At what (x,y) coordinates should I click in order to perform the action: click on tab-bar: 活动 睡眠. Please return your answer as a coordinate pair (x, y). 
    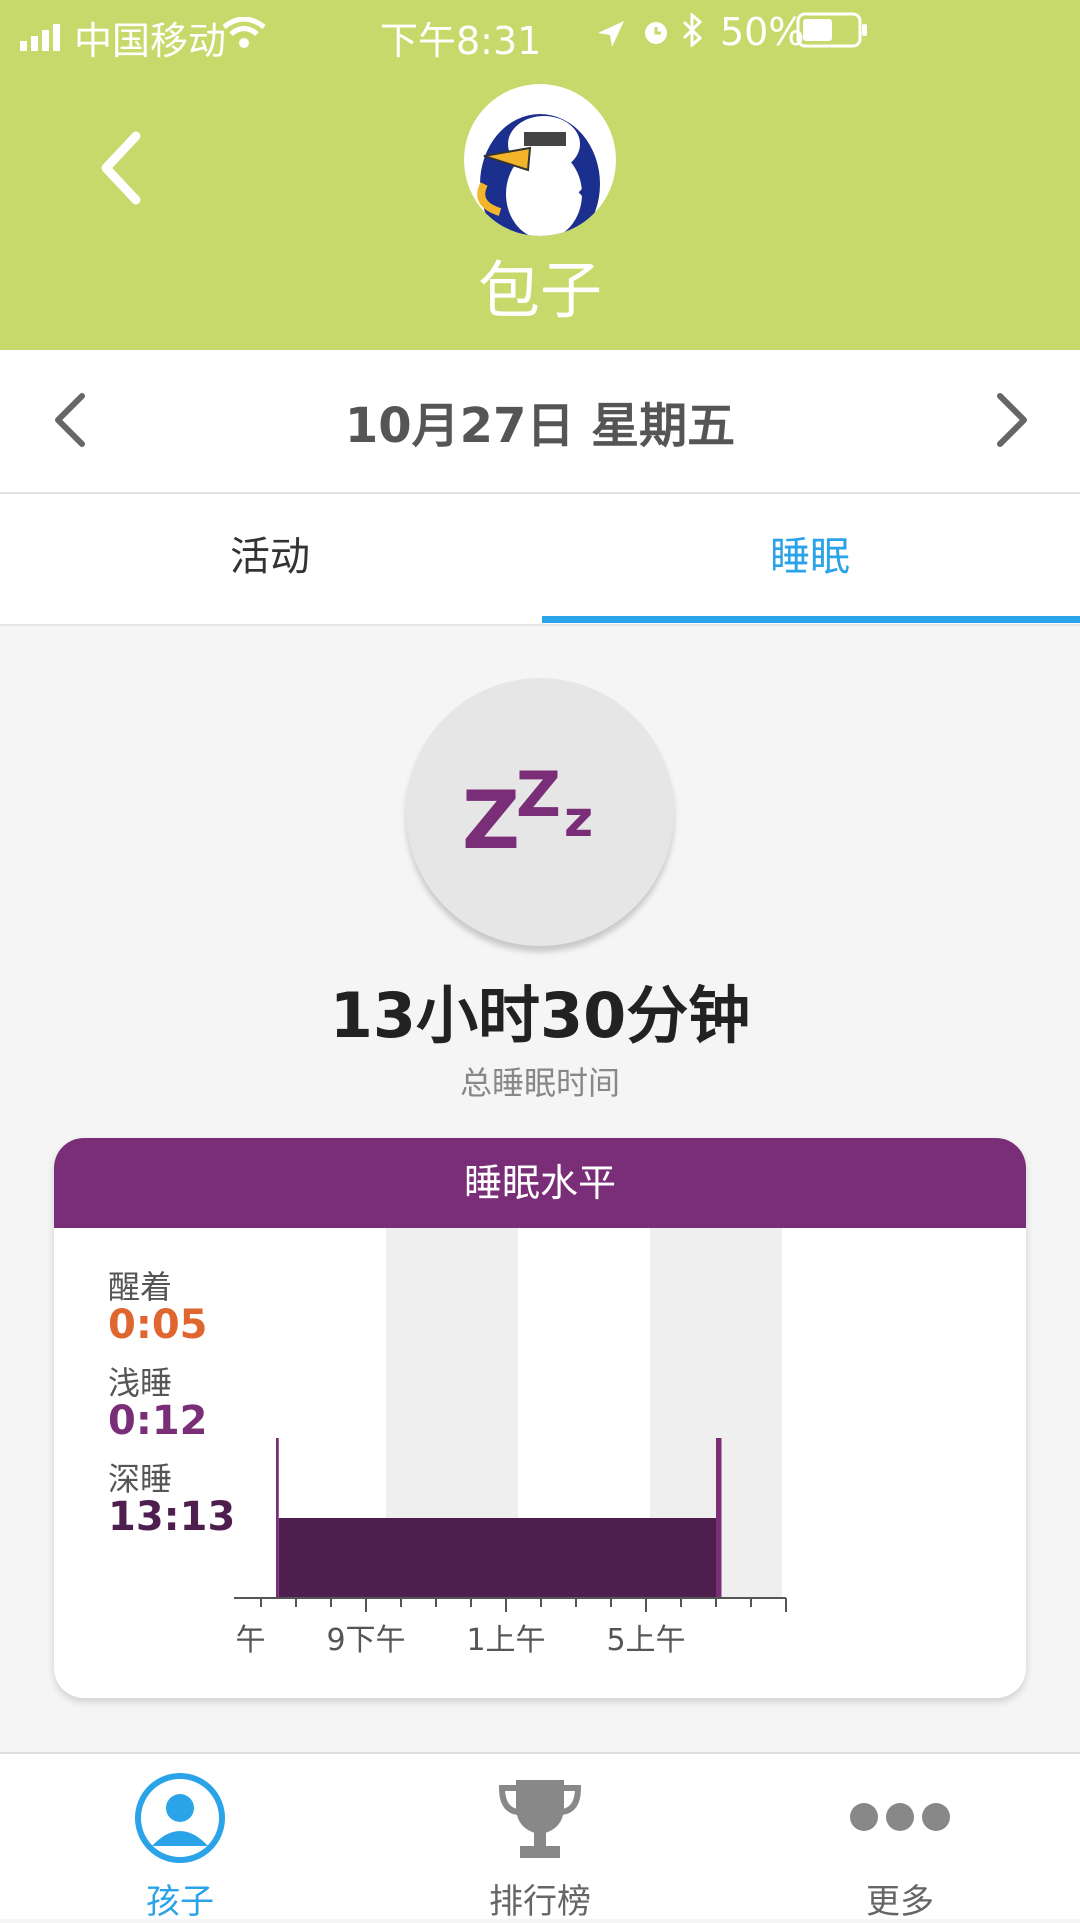
    Looking at the image, I should click on (540, 560).